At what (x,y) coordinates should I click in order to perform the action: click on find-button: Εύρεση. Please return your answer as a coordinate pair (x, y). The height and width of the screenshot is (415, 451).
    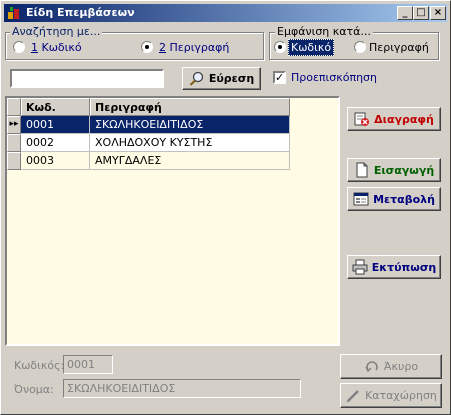
    Looking at the image, I should click on (221, 78).